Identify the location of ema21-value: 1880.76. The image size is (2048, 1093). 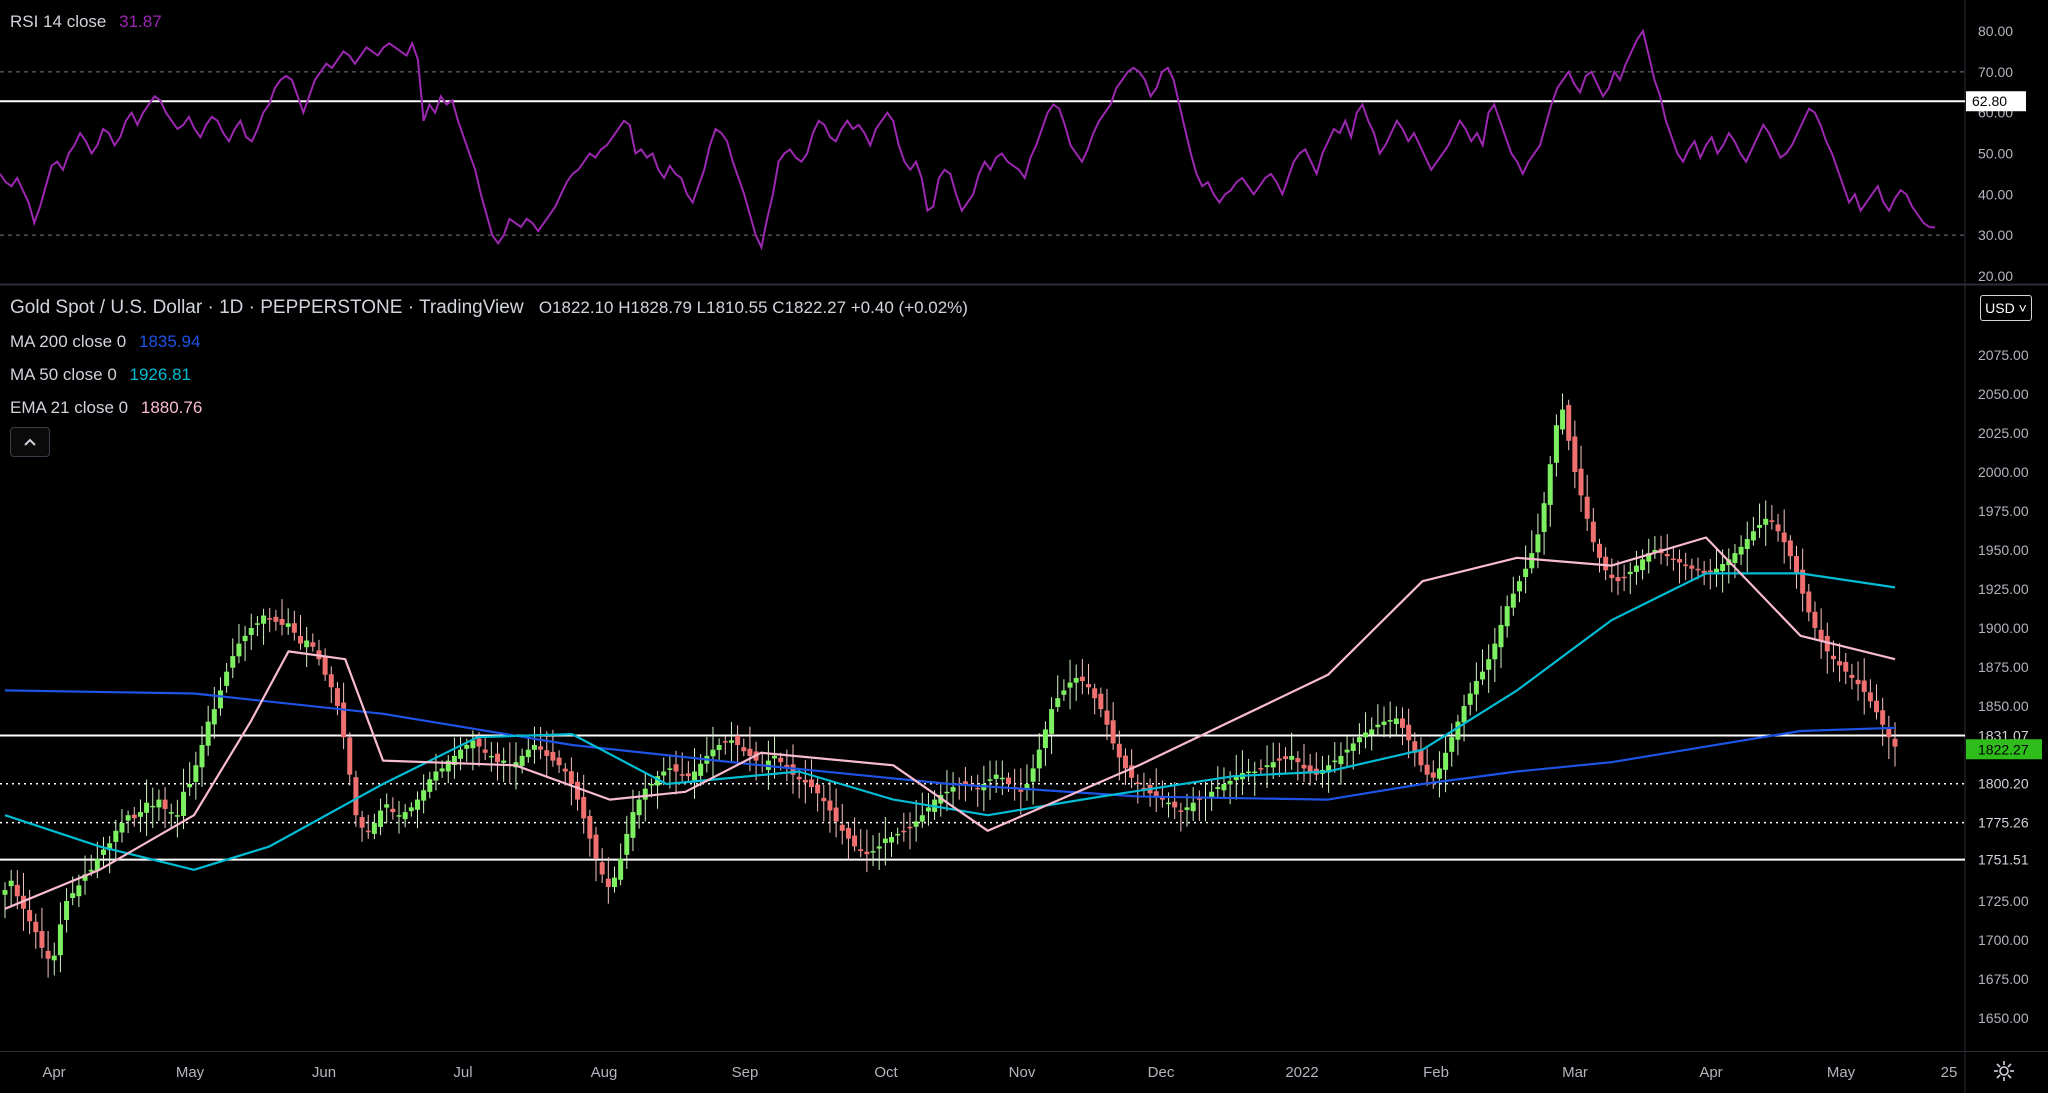
(171, 407).